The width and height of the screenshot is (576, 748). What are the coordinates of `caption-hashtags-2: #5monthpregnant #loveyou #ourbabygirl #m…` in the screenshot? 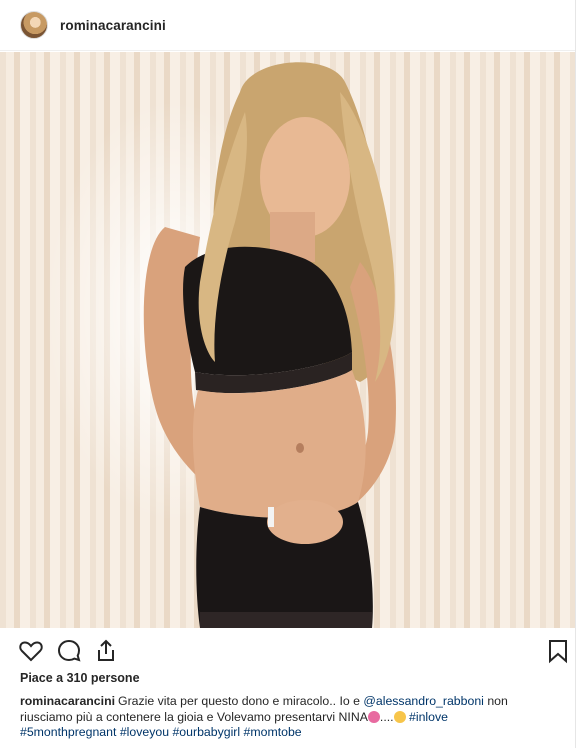 It's located at (161, 732).